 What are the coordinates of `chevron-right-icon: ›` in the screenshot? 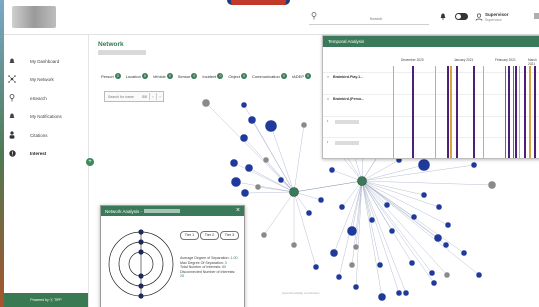 It's located at (159, 96).